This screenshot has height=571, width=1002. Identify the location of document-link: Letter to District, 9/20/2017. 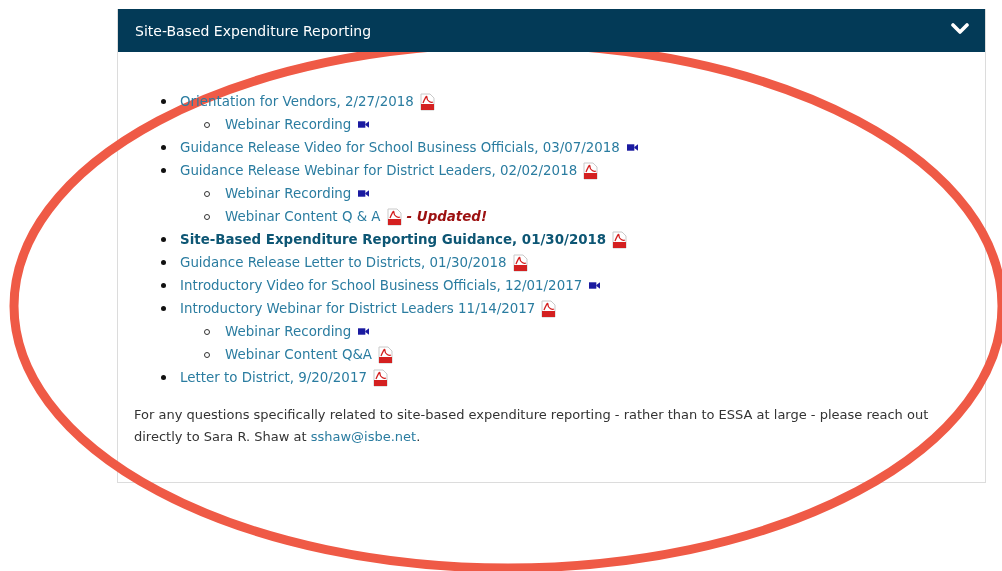
(273, 377).